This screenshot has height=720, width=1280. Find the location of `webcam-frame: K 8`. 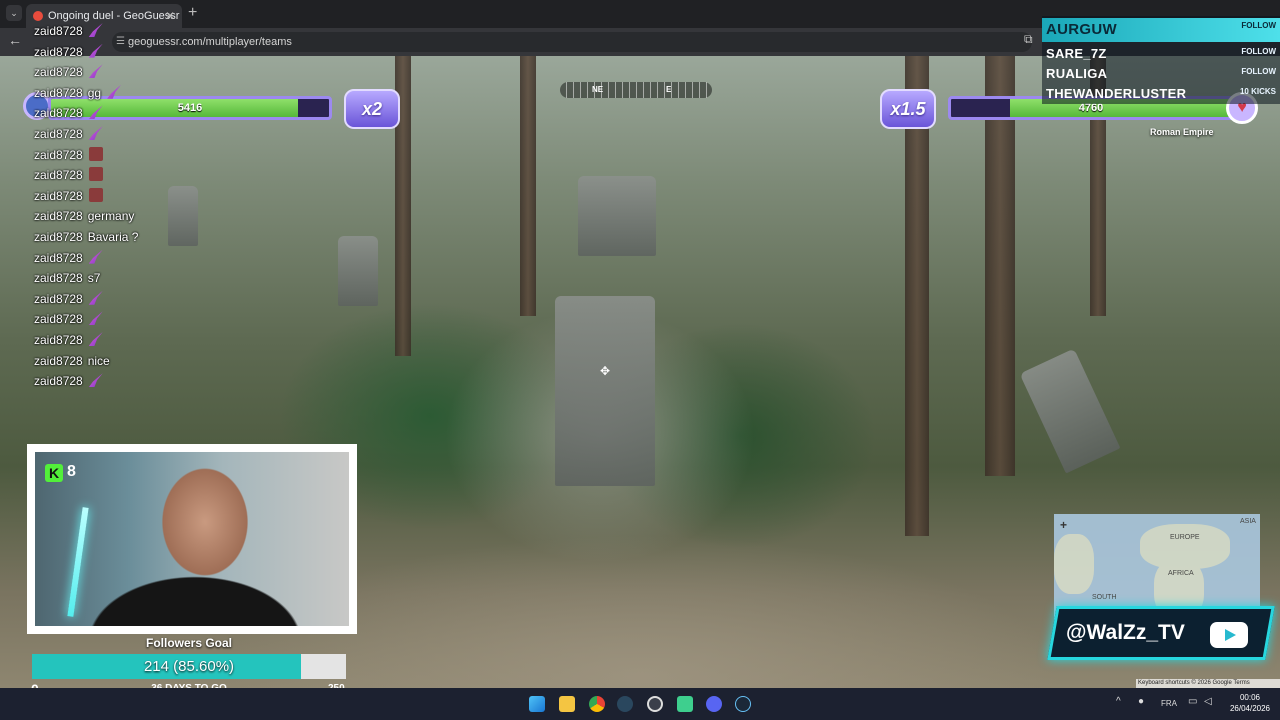

webcam-frame: K 8 is located at coordinates (192, 539).